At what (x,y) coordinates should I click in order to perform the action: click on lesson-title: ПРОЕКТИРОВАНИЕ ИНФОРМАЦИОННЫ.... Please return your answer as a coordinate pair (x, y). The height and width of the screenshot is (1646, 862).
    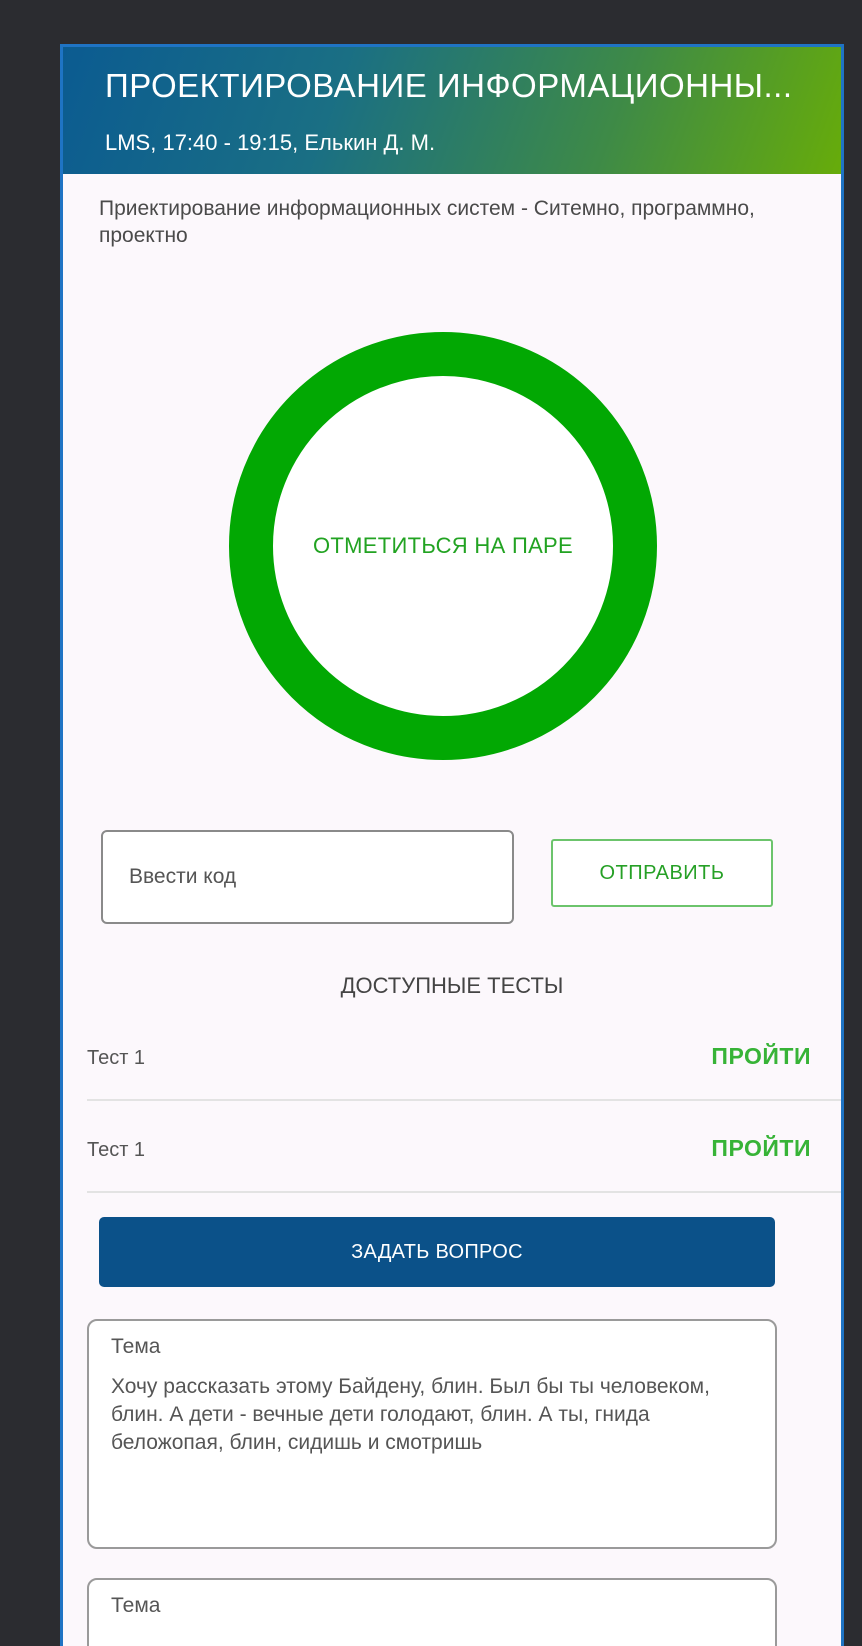
    Looking at the image, I should click on (449, 85).